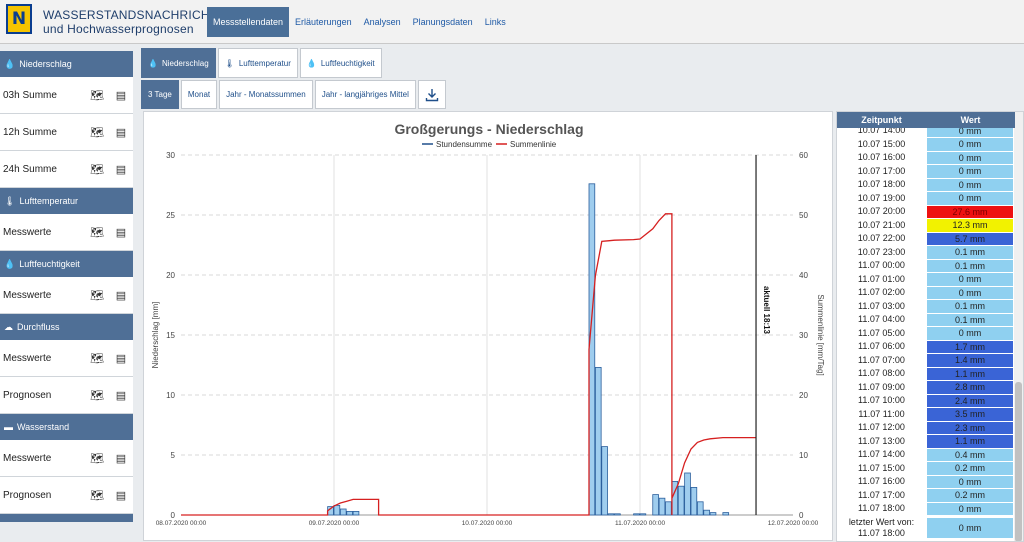 Image resolution: width=1024 pixels, height=542 pixels. Describe the element at coordinates (30, 169) in the screenshot. I see `sidebar-item-label: 24h Summe` at that location.